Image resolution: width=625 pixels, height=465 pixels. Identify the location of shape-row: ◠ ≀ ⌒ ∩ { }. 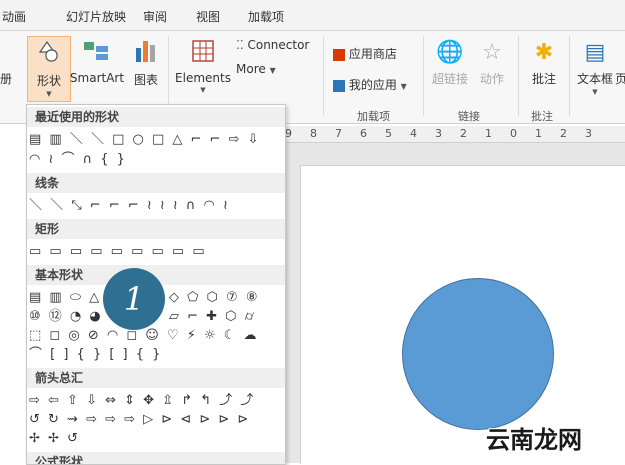
(156, 160).